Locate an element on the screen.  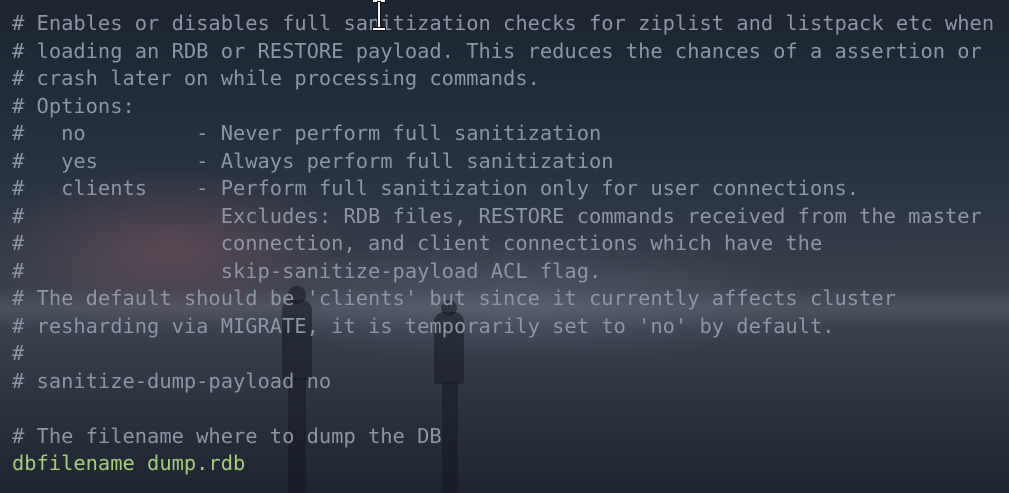
editor-line: # Options: is located at coordinates (504, 107).